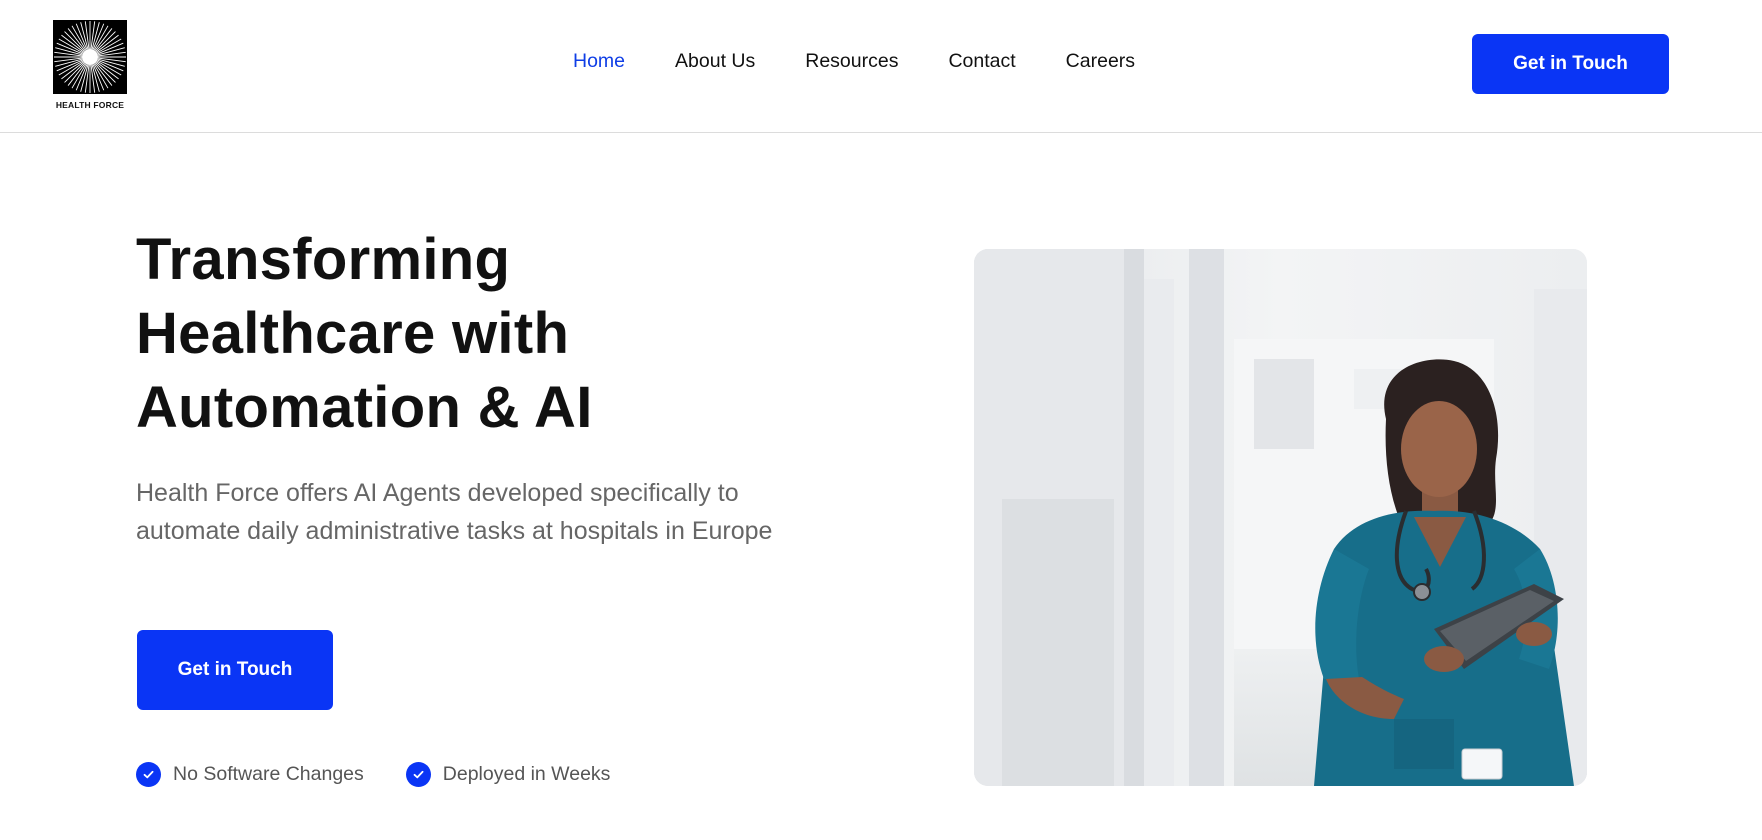  Describe the element at coordinates (526, 774) in the screenshot. I see `feature-label: Deployed in Weeks` at that location.